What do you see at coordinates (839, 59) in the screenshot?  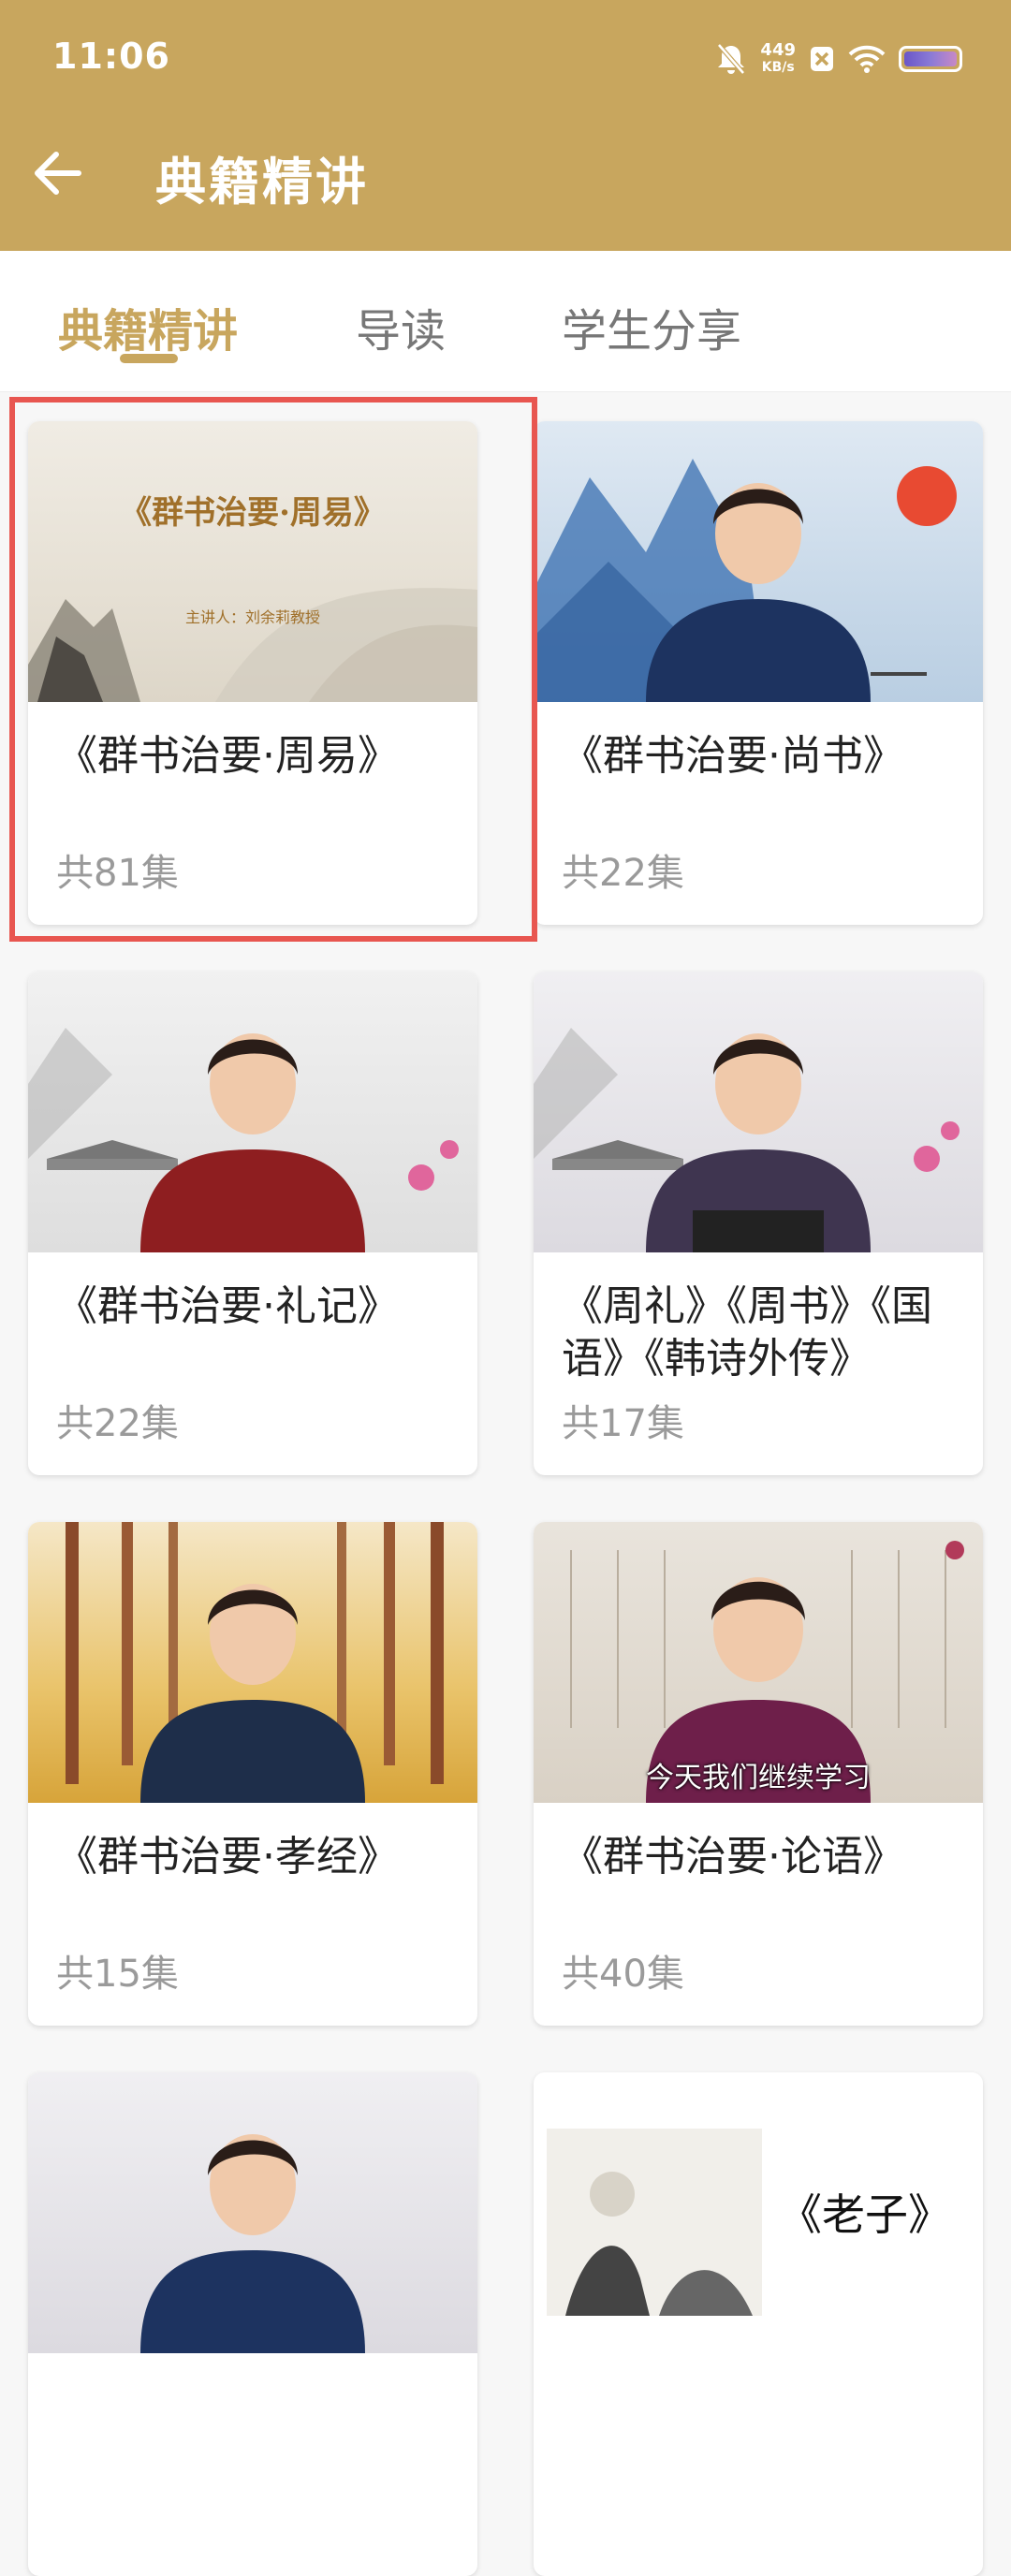 I see `status-icons: 449 KB/s` at bounding box center [839, 59].